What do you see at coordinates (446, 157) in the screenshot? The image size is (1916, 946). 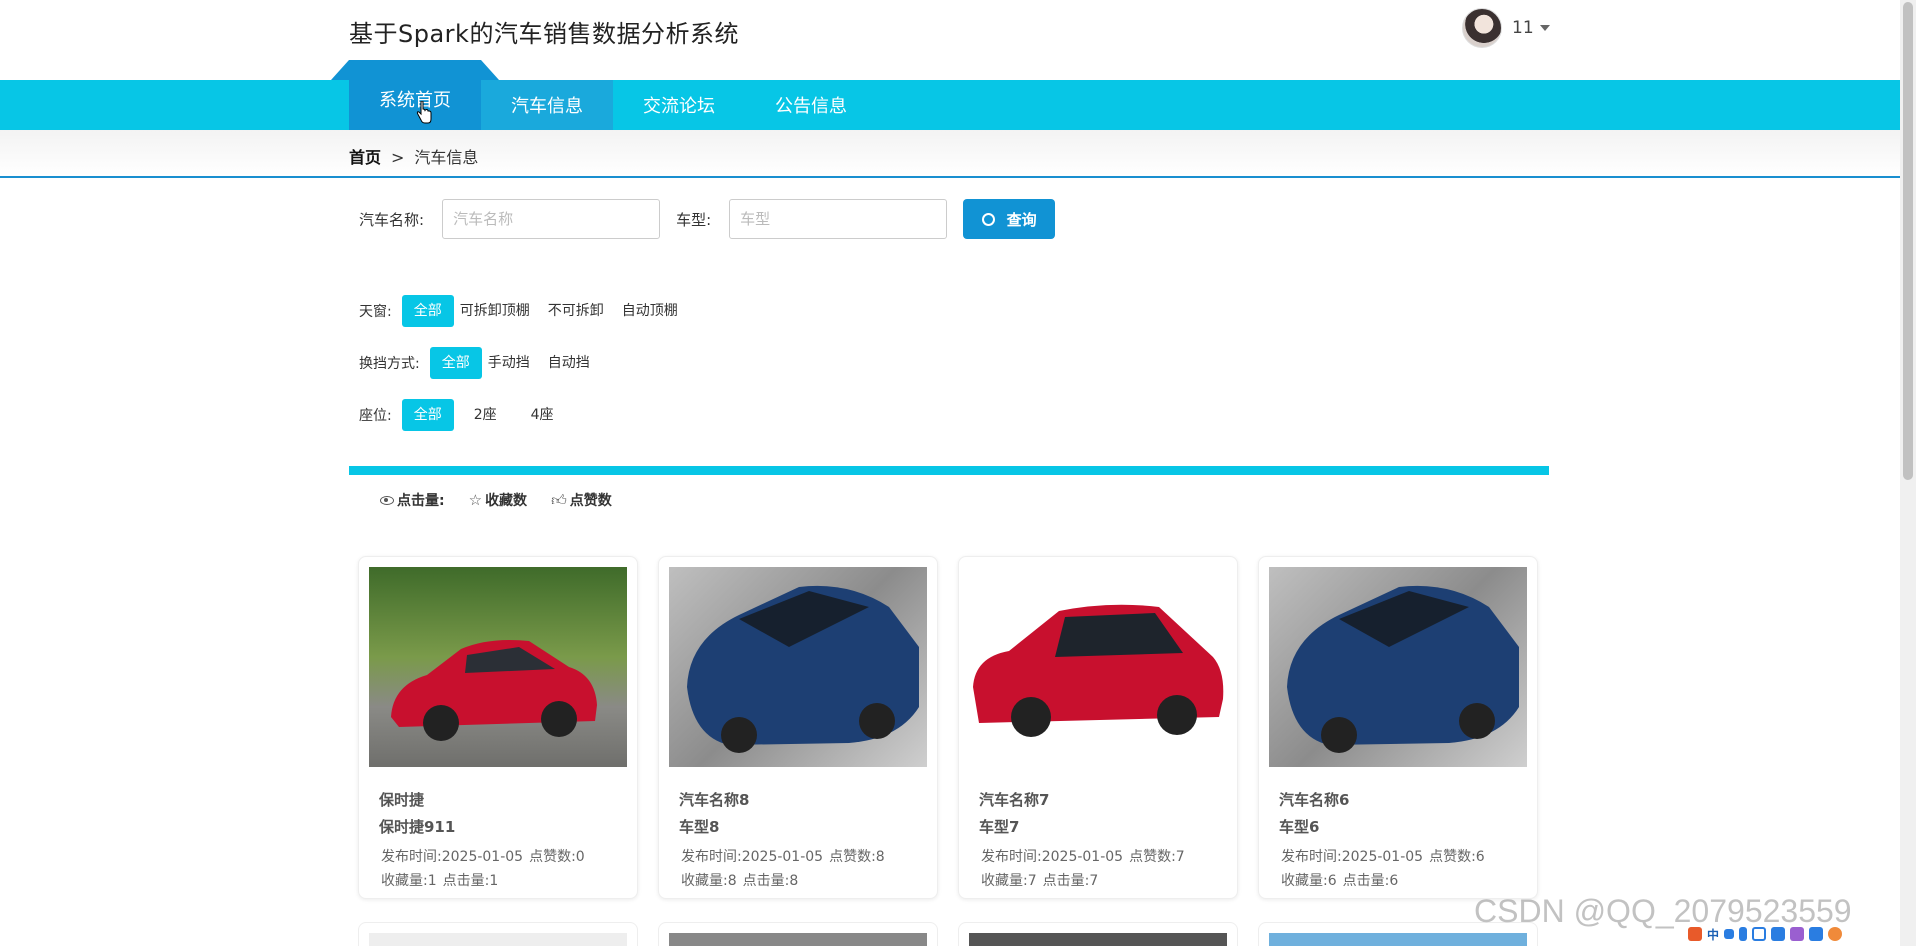 I see `breadcrumb-current: 汽车信息` at bounding box center [446, 157].